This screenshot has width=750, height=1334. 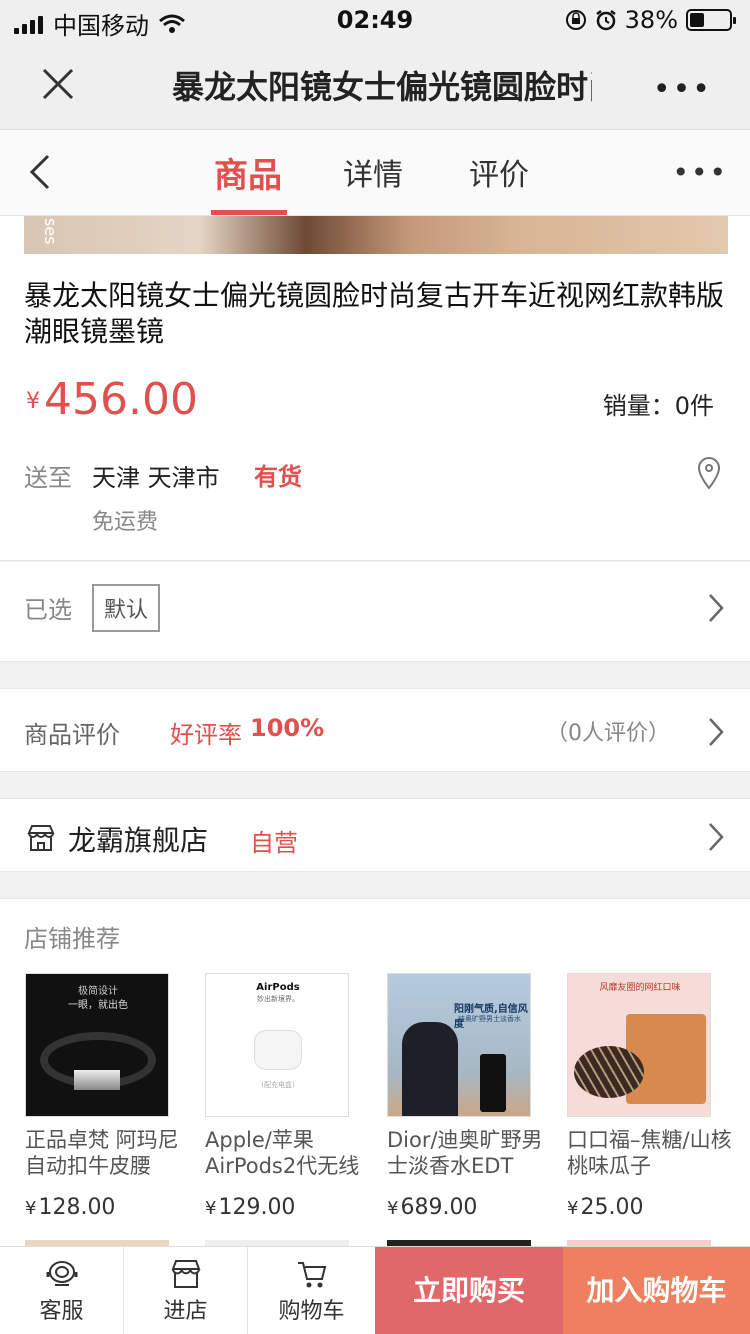 What do you see at coordinates (700, 172) in the screenshot?
I see `tab-more-icon: •••` at bounding box center [700, 172].